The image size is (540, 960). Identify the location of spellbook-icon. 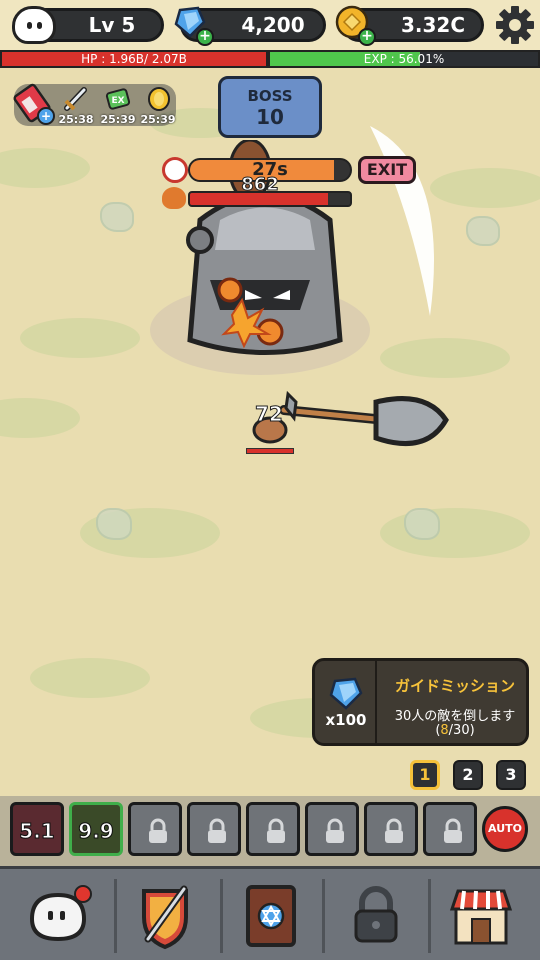
(271, 916).